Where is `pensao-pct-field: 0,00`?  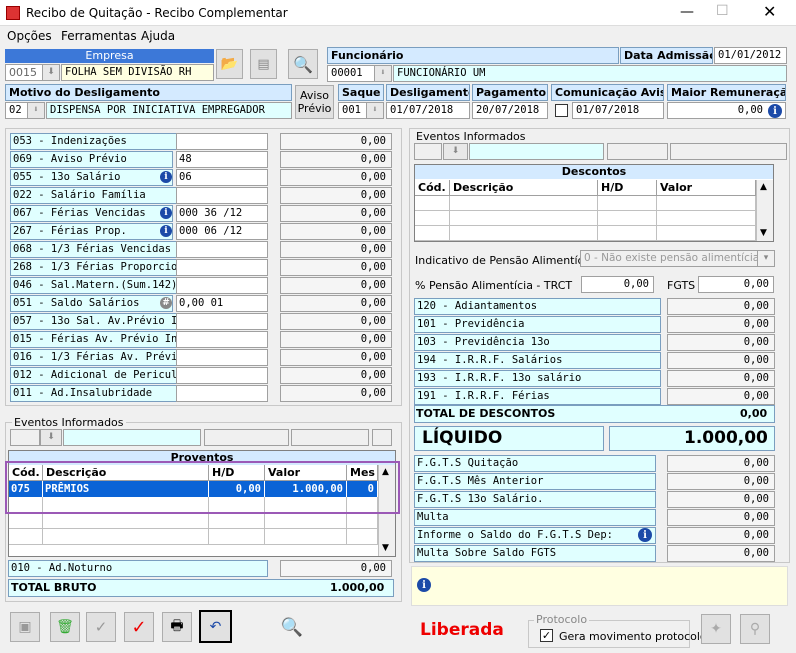
pensao-pct-field: 0,00 is located at coordinates (617, 284).